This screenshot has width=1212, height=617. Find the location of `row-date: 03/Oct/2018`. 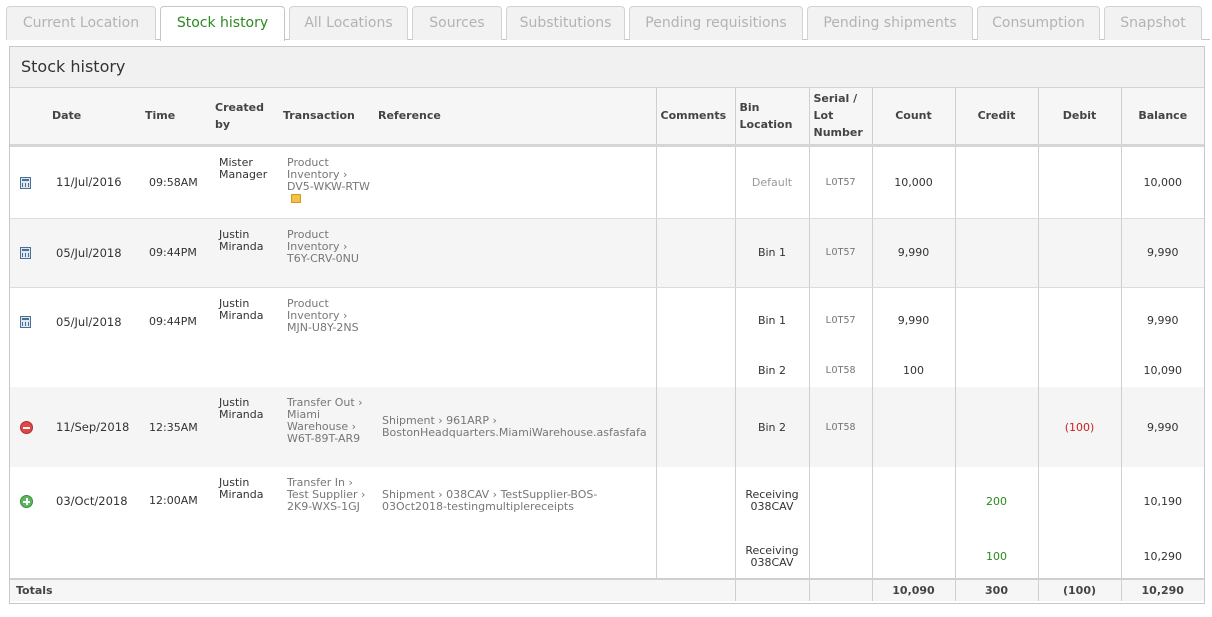

row-date: 03/Oct/2018 is located at coordinates (94, 523).